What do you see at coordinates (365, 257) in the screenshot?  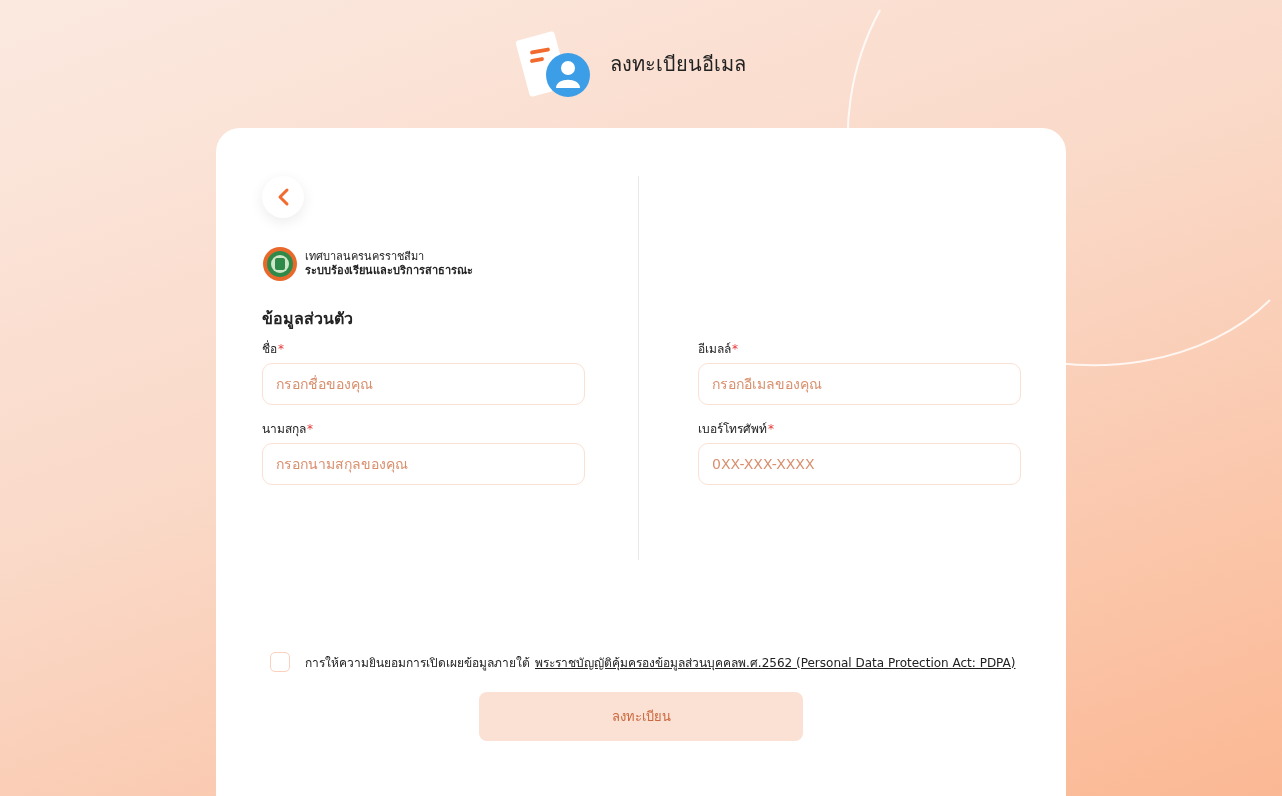 I see `organization-name: เทศบาลนครนครราชสีมา` at bounding box center [365, 257].